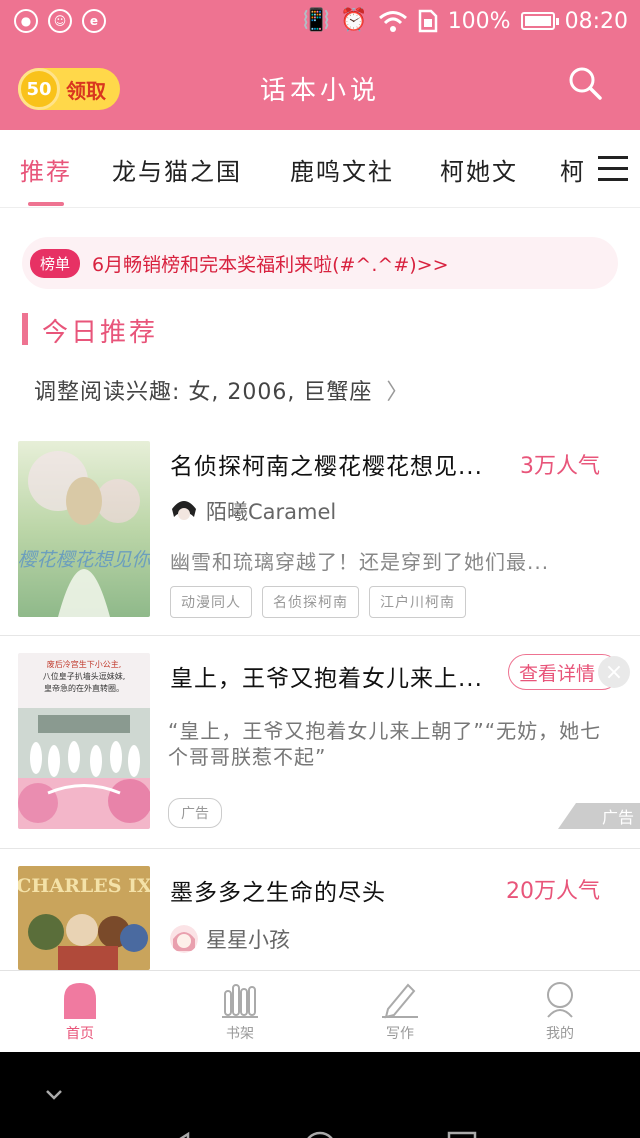  I want to click on section-title: 今日推荐, so click(100, 333).